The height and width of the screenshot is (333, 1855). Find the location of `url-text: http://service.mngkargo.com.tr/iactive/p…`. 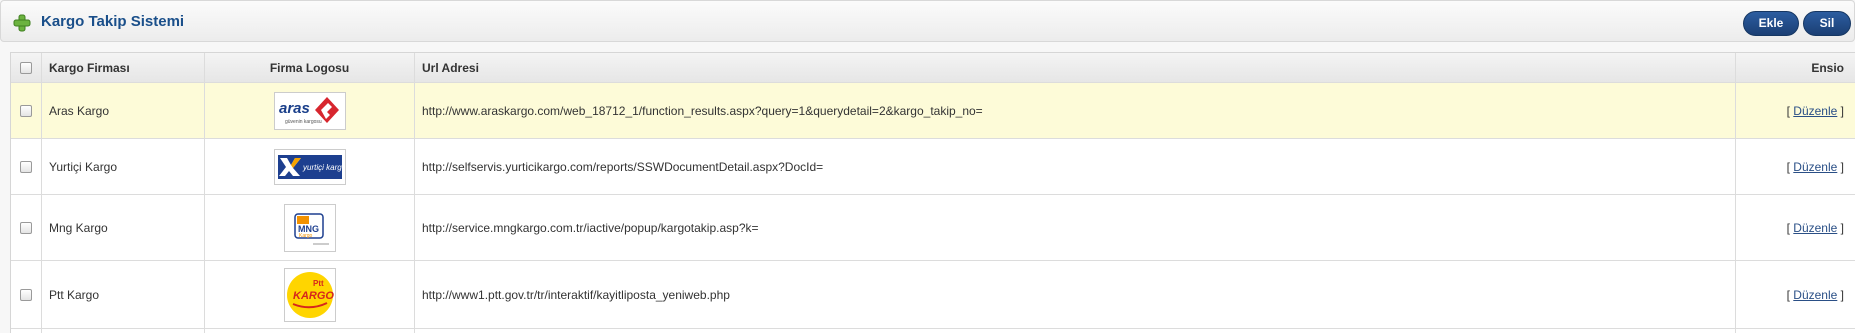

url-text: http://service.mngkargo.com.tr/iactive/p… is located at coordinates (1075, 227).